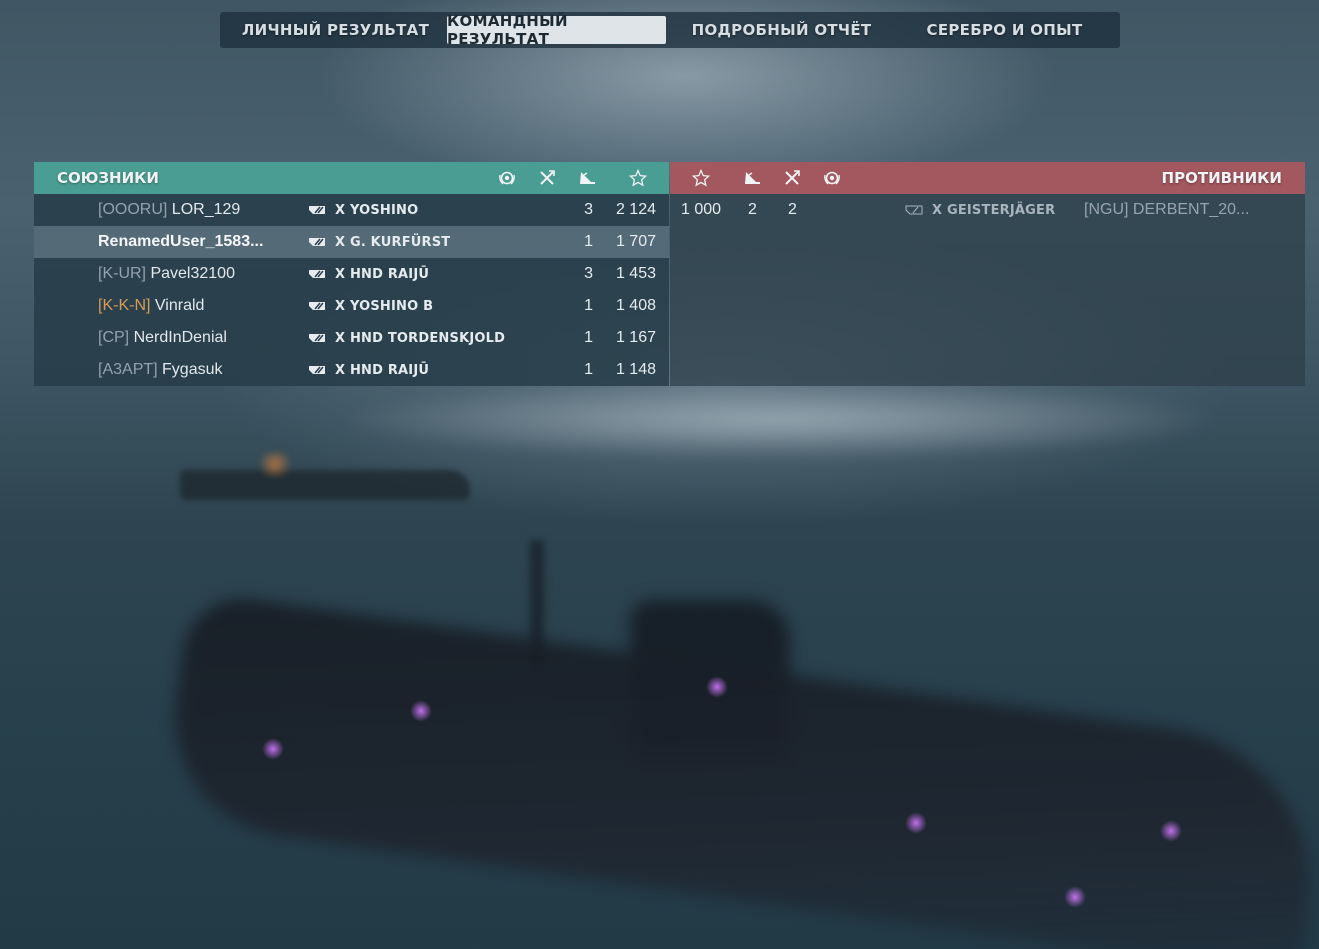 This screenshot has height=949, width=1319. What do you see at coordinates (180, 337) in the screenshot?
I see `player-name: NerdInDenial` at bounding box center [180, 337].